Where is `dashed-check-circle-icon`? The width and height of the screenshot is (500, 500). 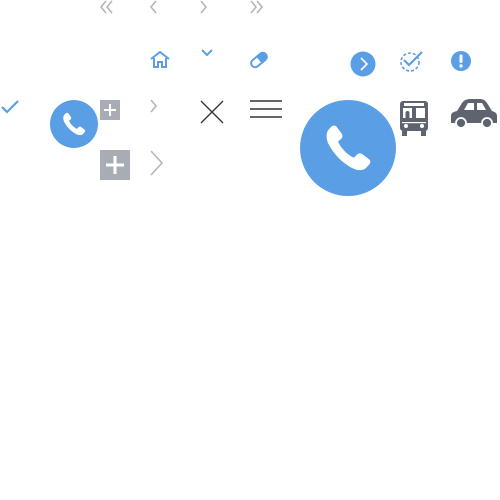 dashed-check-circle-icon is located at coordinates (412, 61).